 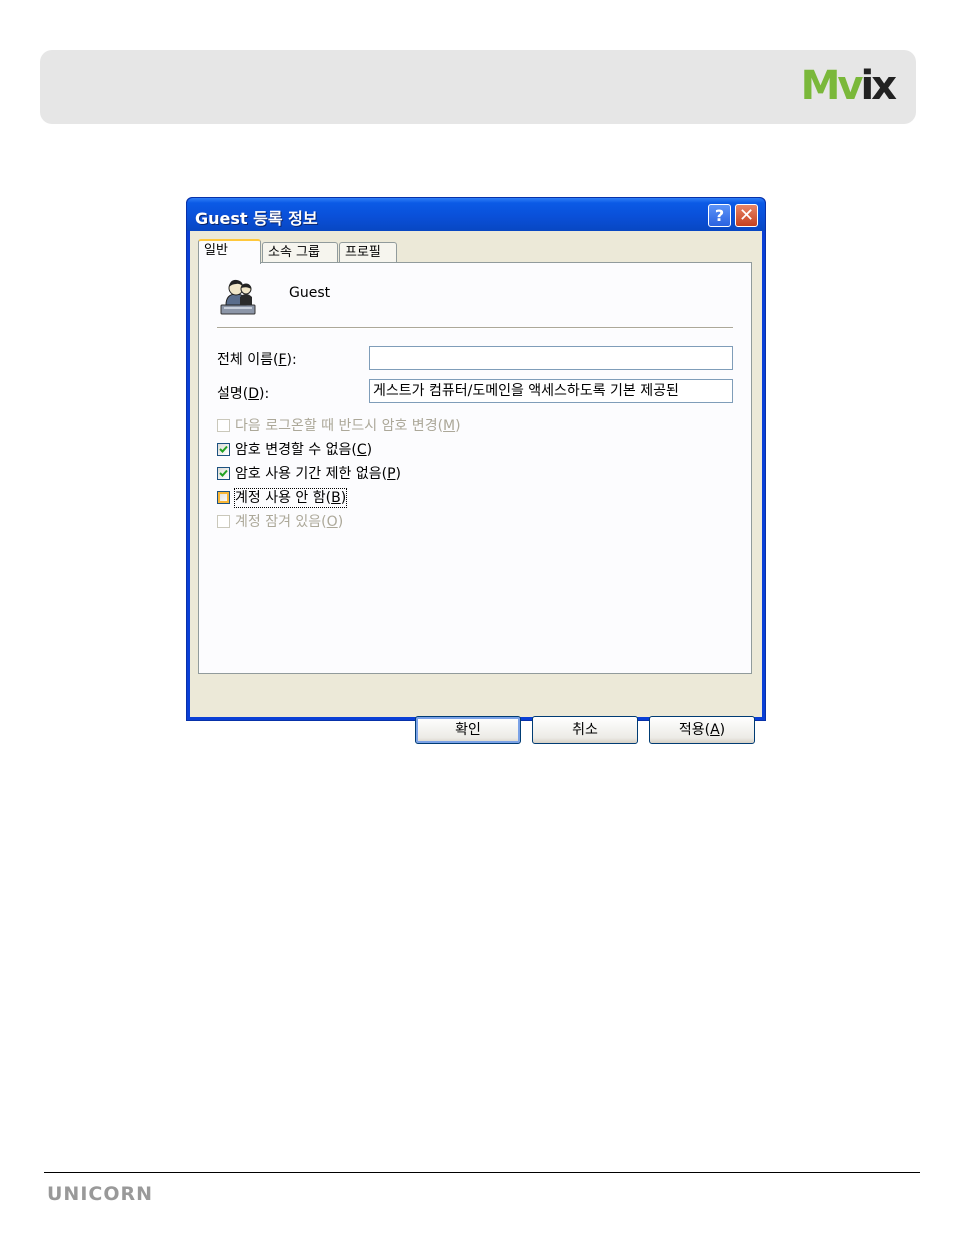 I want to click on apply-button: 적용(A), so click(x=702, y=730).